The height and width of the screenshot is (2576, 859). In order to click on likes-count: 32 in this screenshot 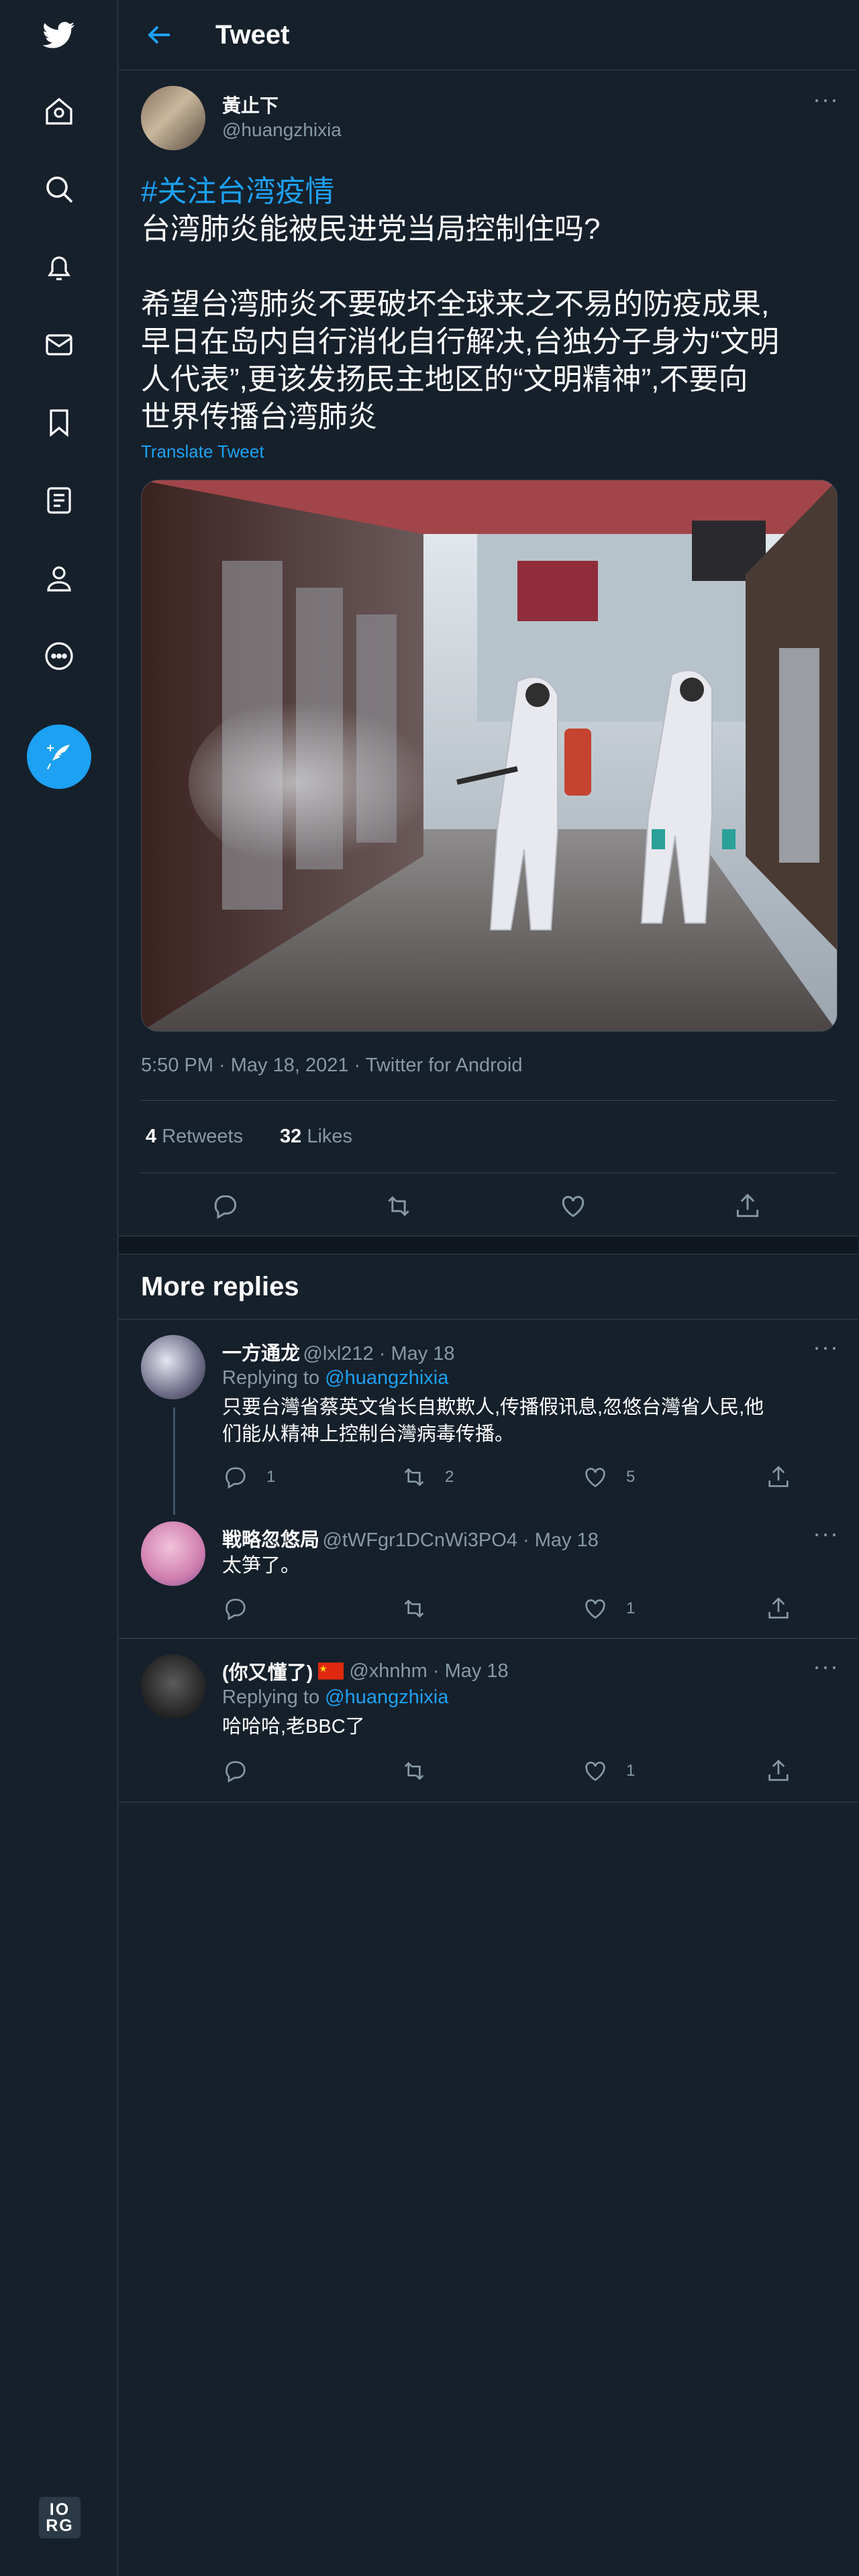, I will do `click(291, 1136)`.